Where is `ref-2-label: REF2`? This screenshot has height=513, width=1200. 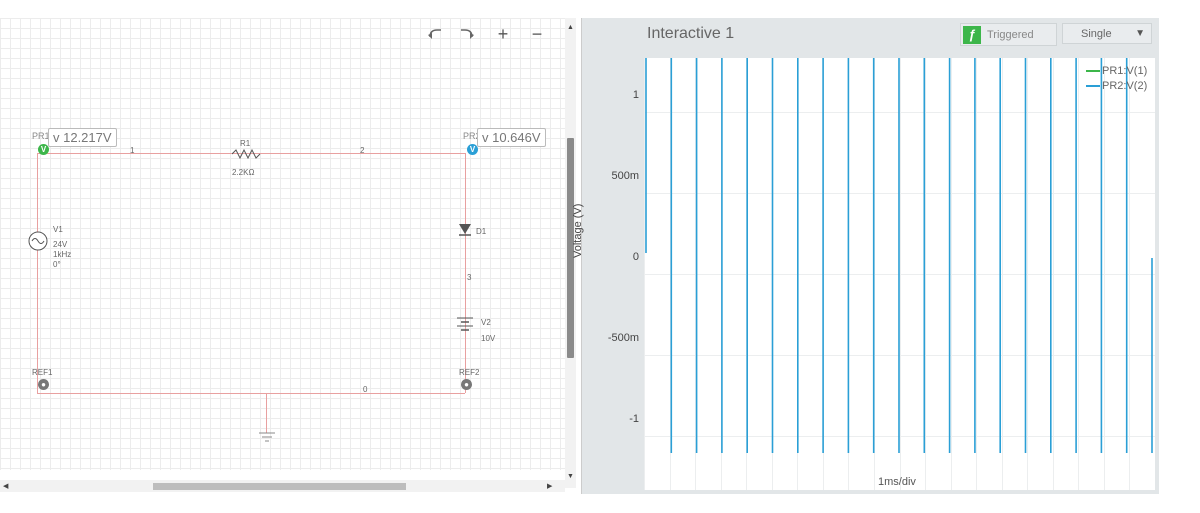
ref-2-label: REF2 is located at coordinates (469, 372).